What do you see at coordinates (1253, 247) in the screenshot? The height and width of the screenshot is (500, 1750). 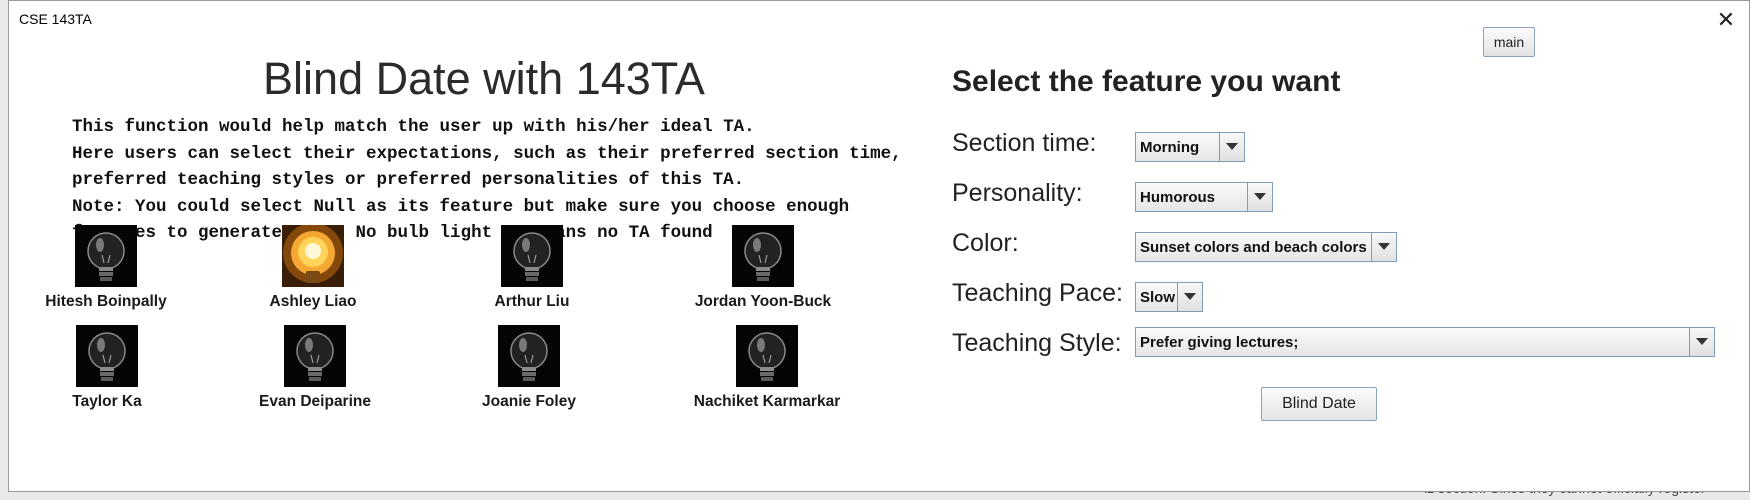 I see `dropdown-value: Sunset colors and beach colors` at bounding box center [1253, 247].